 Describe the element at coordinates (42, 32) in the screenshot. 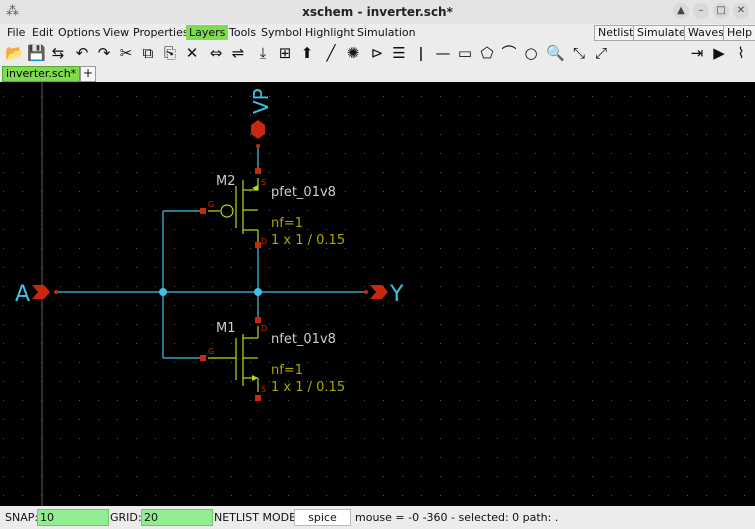

I see `menu-edit: Edit` at that location.